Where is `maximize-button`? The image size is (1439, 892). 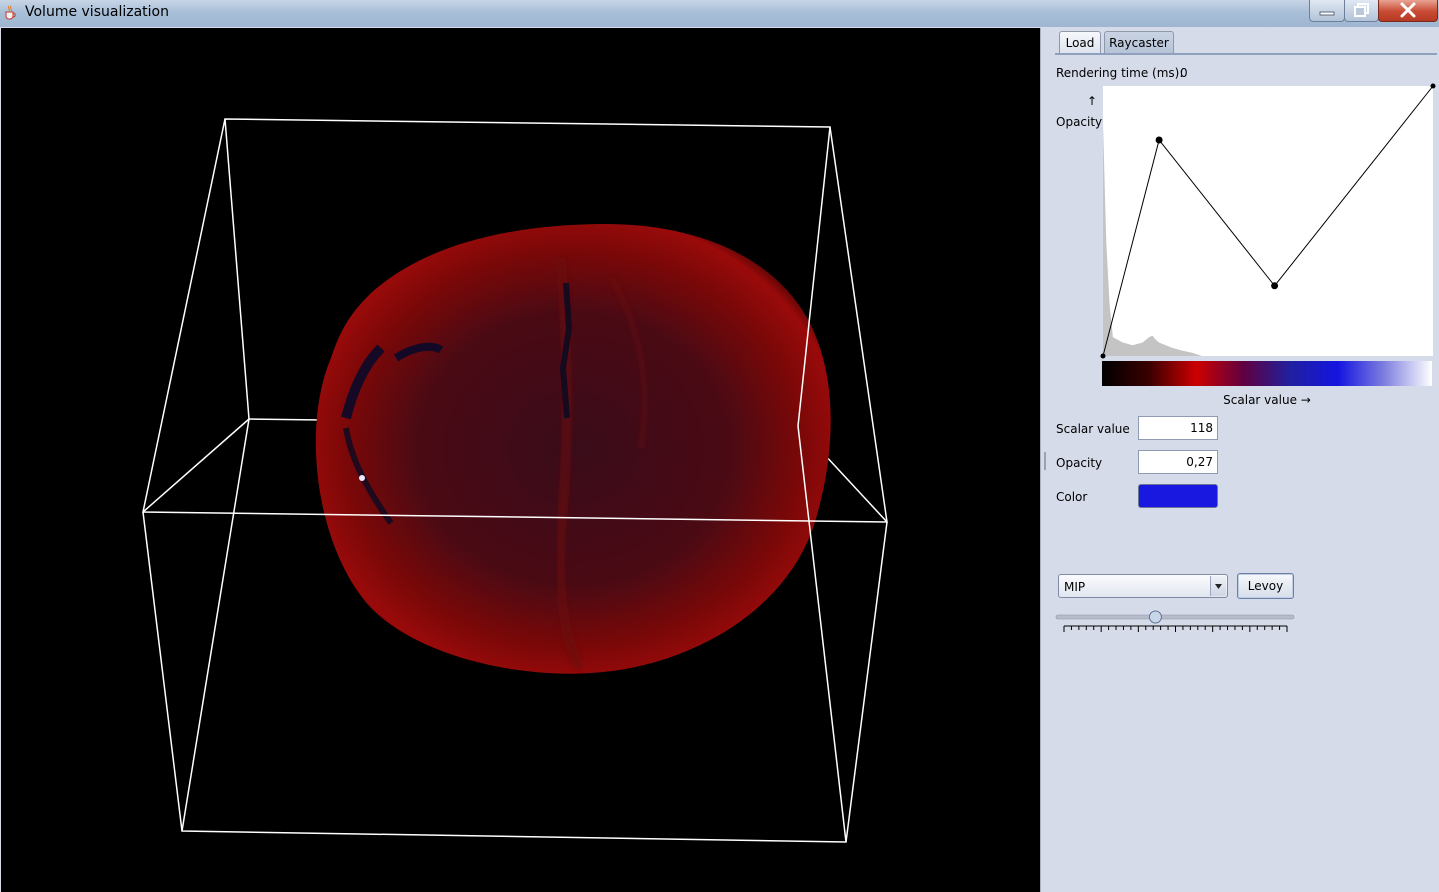 maximize-button is located at coordinates (1361, 11).